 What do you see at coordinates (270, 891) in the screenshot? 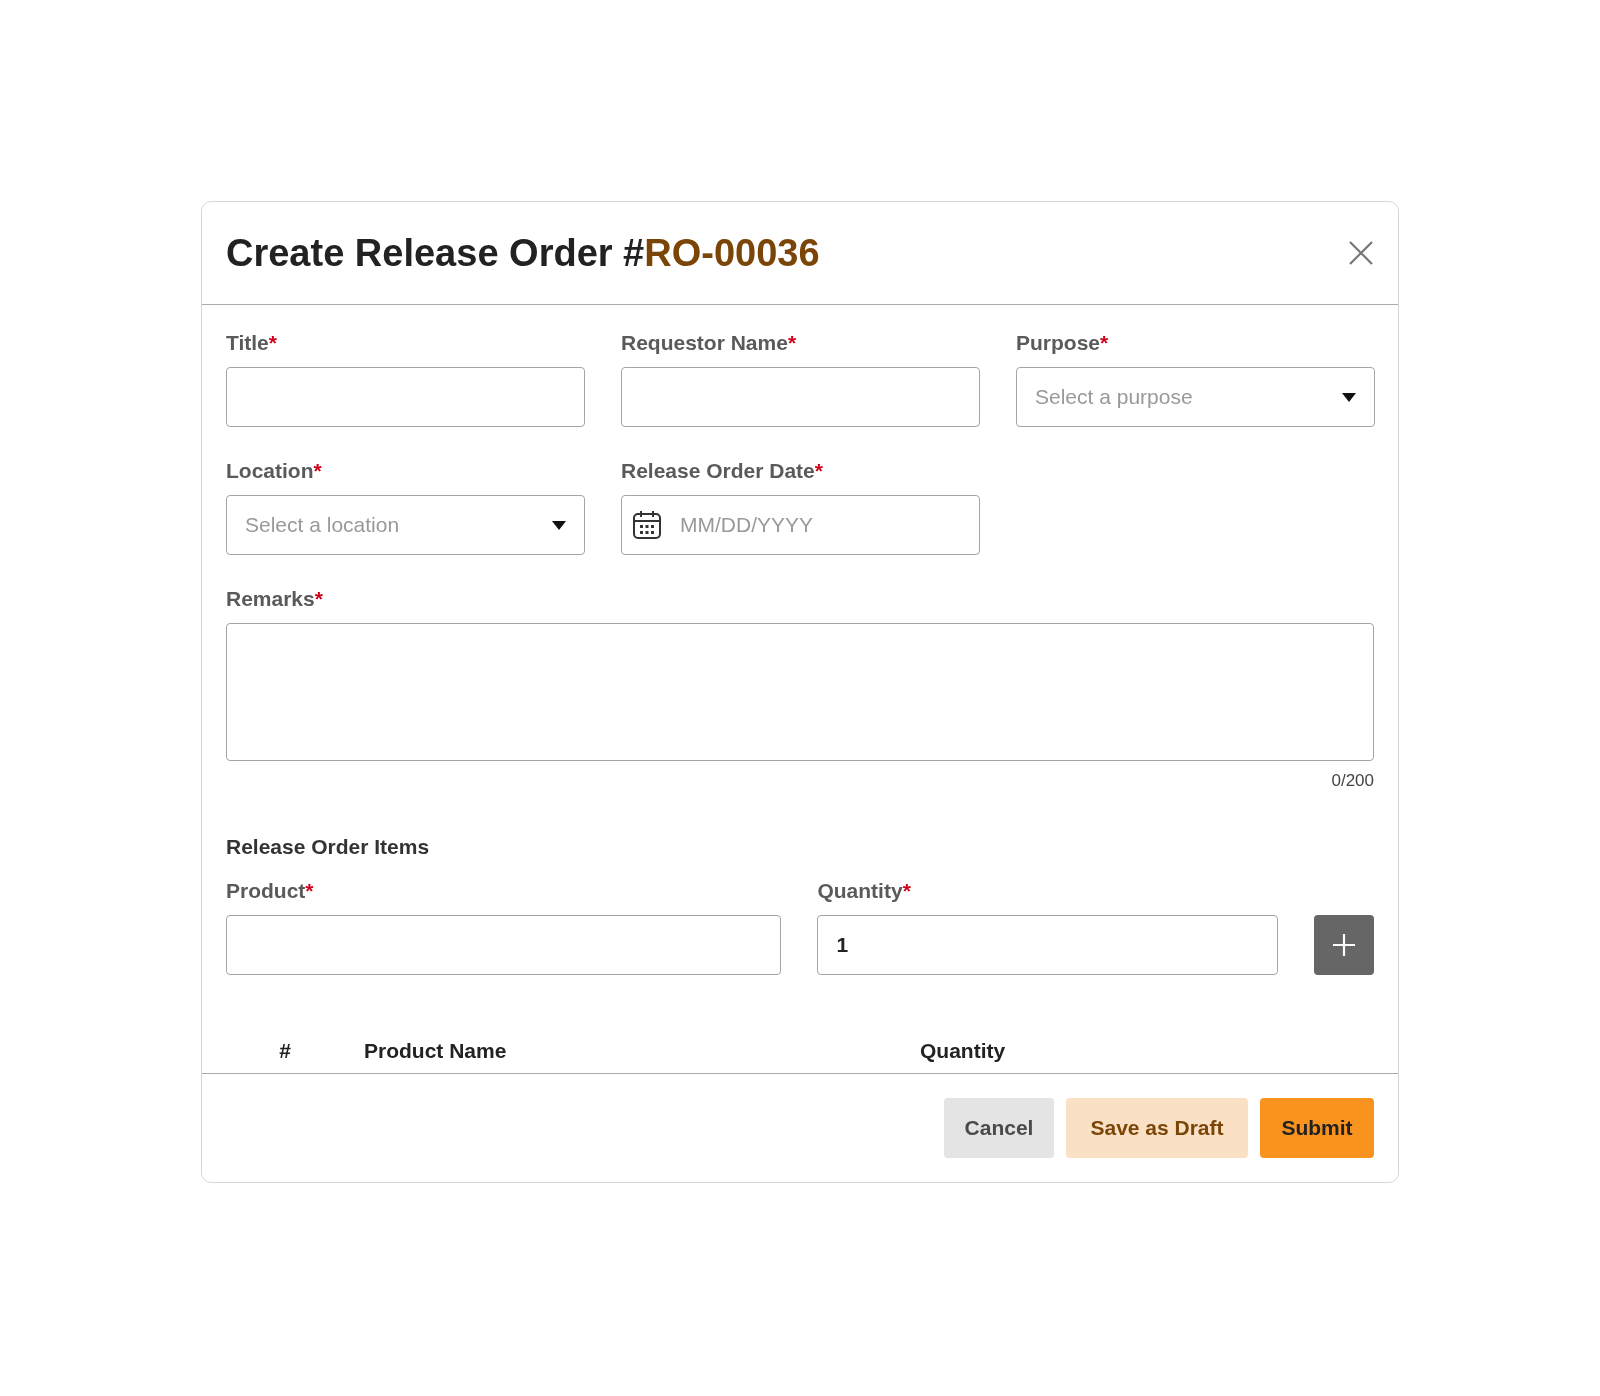
I see `field-label: Product*` at bounding box center [270, 891].